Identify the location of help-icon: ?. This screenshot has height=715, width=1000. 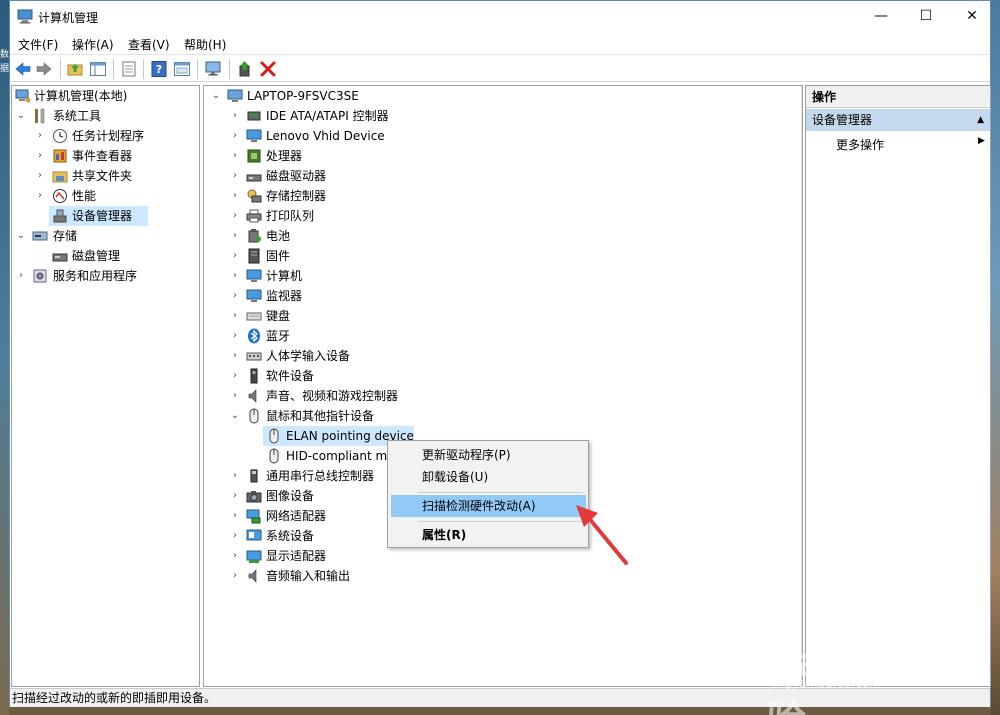
(159, 69).